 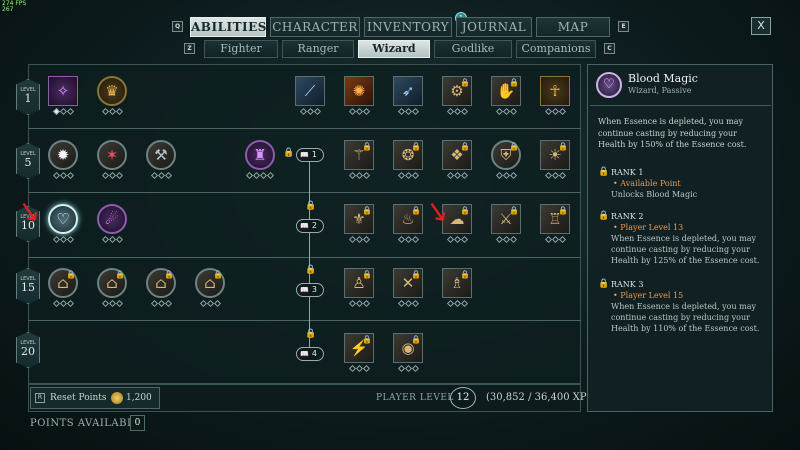 I want to click on subtab-ranger: Ranger, so click(x=318, y=49).